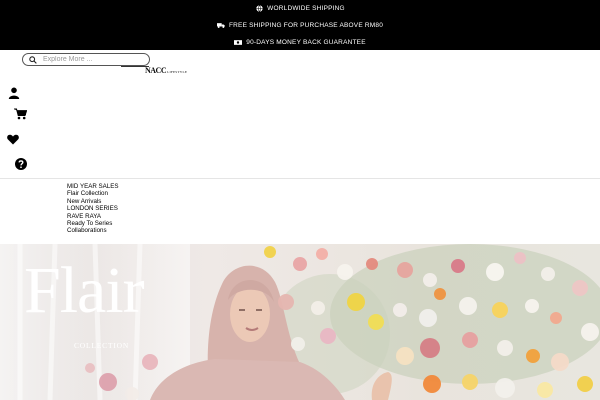  I want to click on promo-item-free-shipping: FREE SHIPPING FOR PURCHASE ABOVE RM80, so click(300, 25).